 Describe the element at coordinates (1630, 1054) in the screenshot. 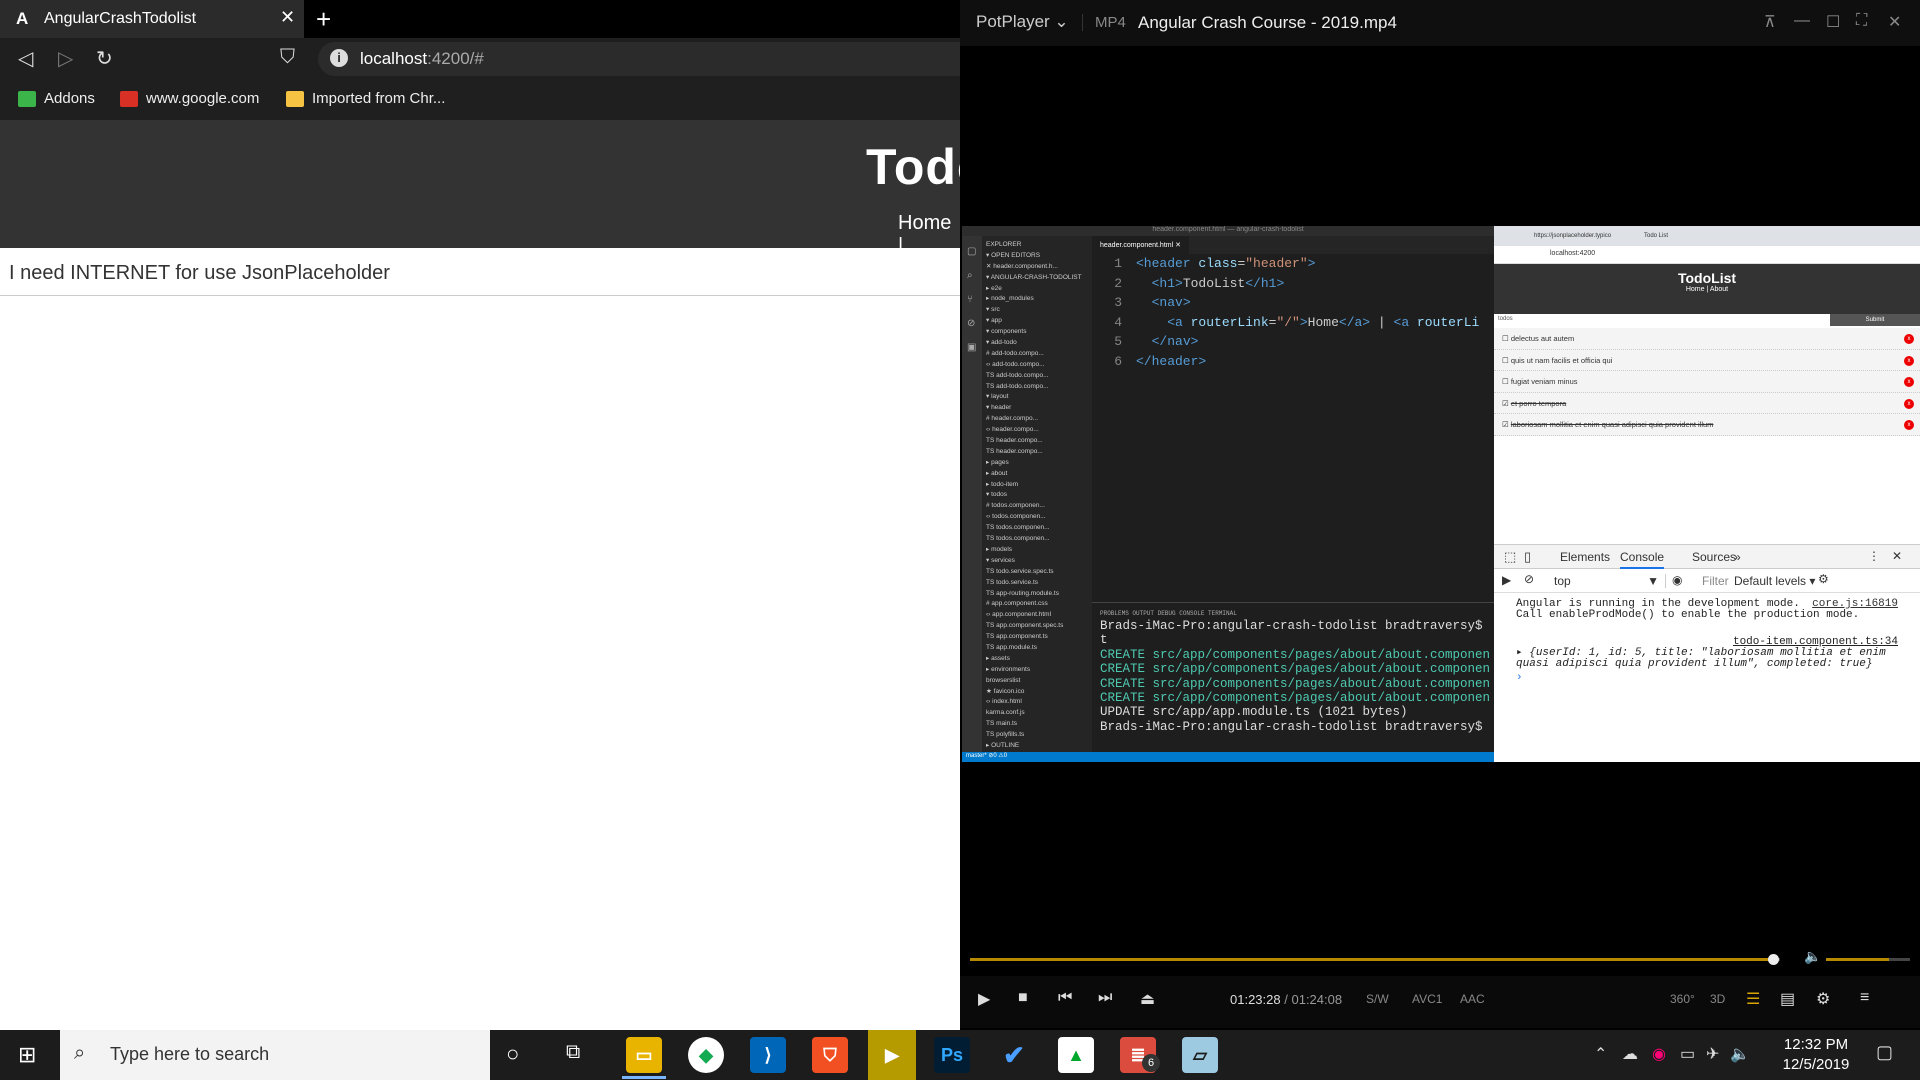

I see `cloud-icon: ☁` at that location.